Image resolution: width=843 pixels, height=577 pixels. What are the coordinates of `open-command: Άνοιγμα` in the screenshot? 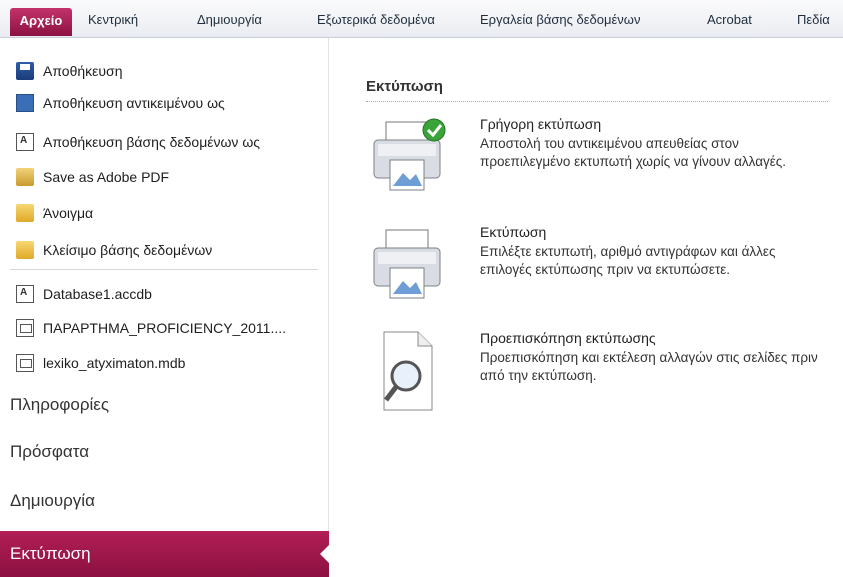 It's located at (54, 213).